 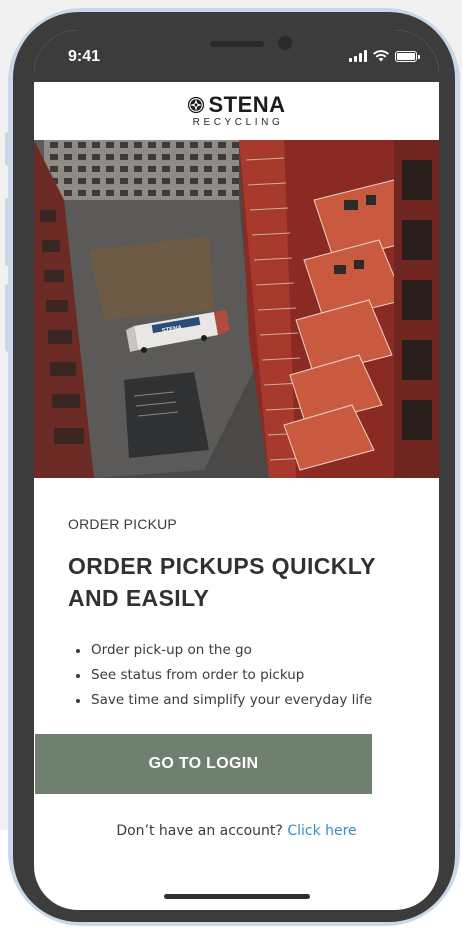 I want to click on signup-prompt-text: Don’t have an account?, so click(x=199, y=831).